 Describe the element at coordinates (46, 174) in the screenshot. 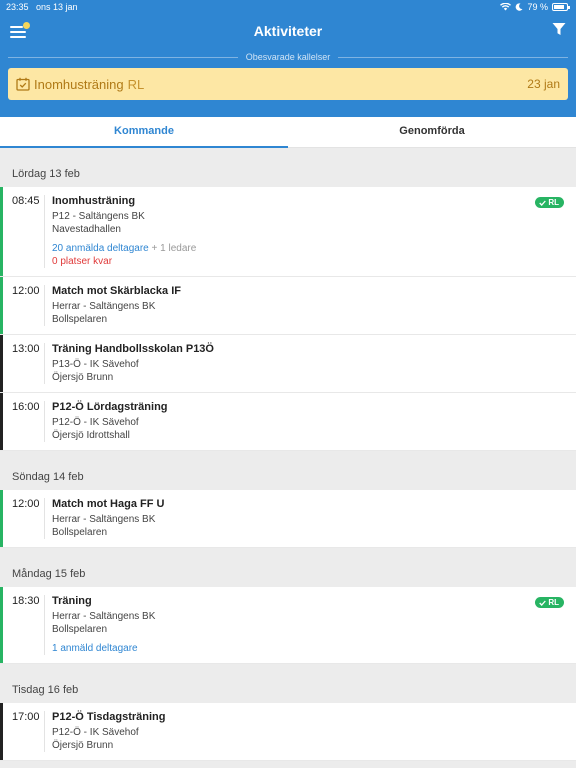

I see `day-header: Lördag 13 feb` at that location.